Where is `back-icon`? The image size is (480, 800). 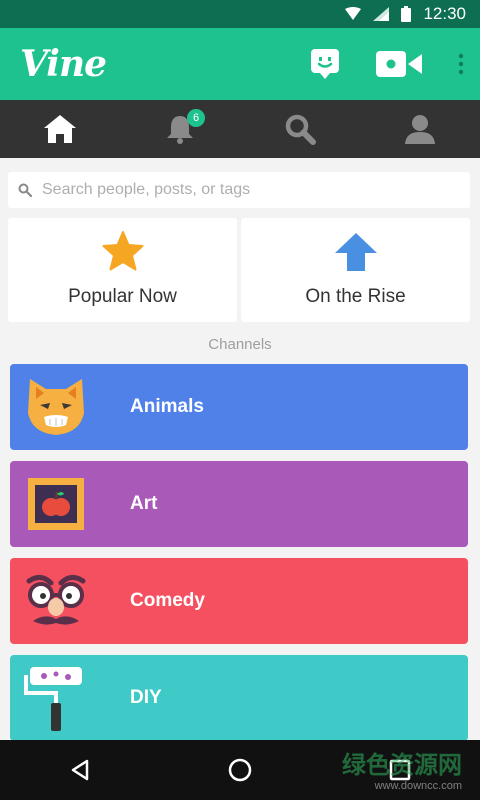
back-icon is located at coordinates (80, 770).